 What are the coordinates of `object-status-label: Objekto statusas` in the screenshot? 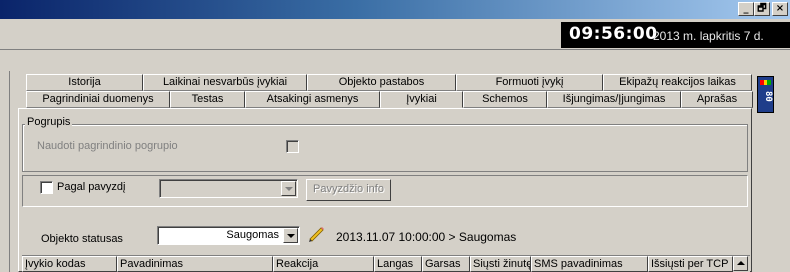 It's located at (82, 239).